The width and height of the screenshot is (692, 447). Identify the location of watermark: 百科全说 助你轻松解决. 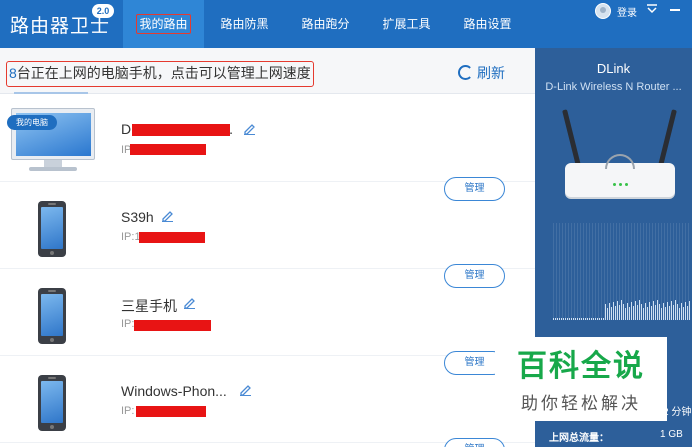
(581, 379).